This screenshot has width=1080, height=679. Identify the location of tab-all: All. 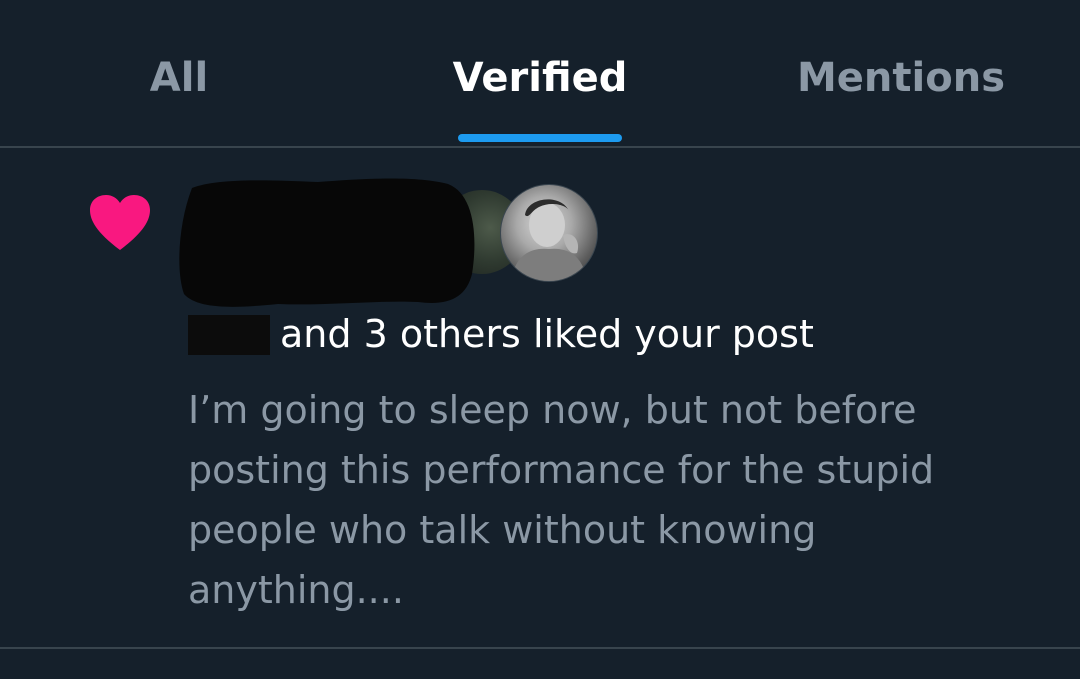
(179, 78).